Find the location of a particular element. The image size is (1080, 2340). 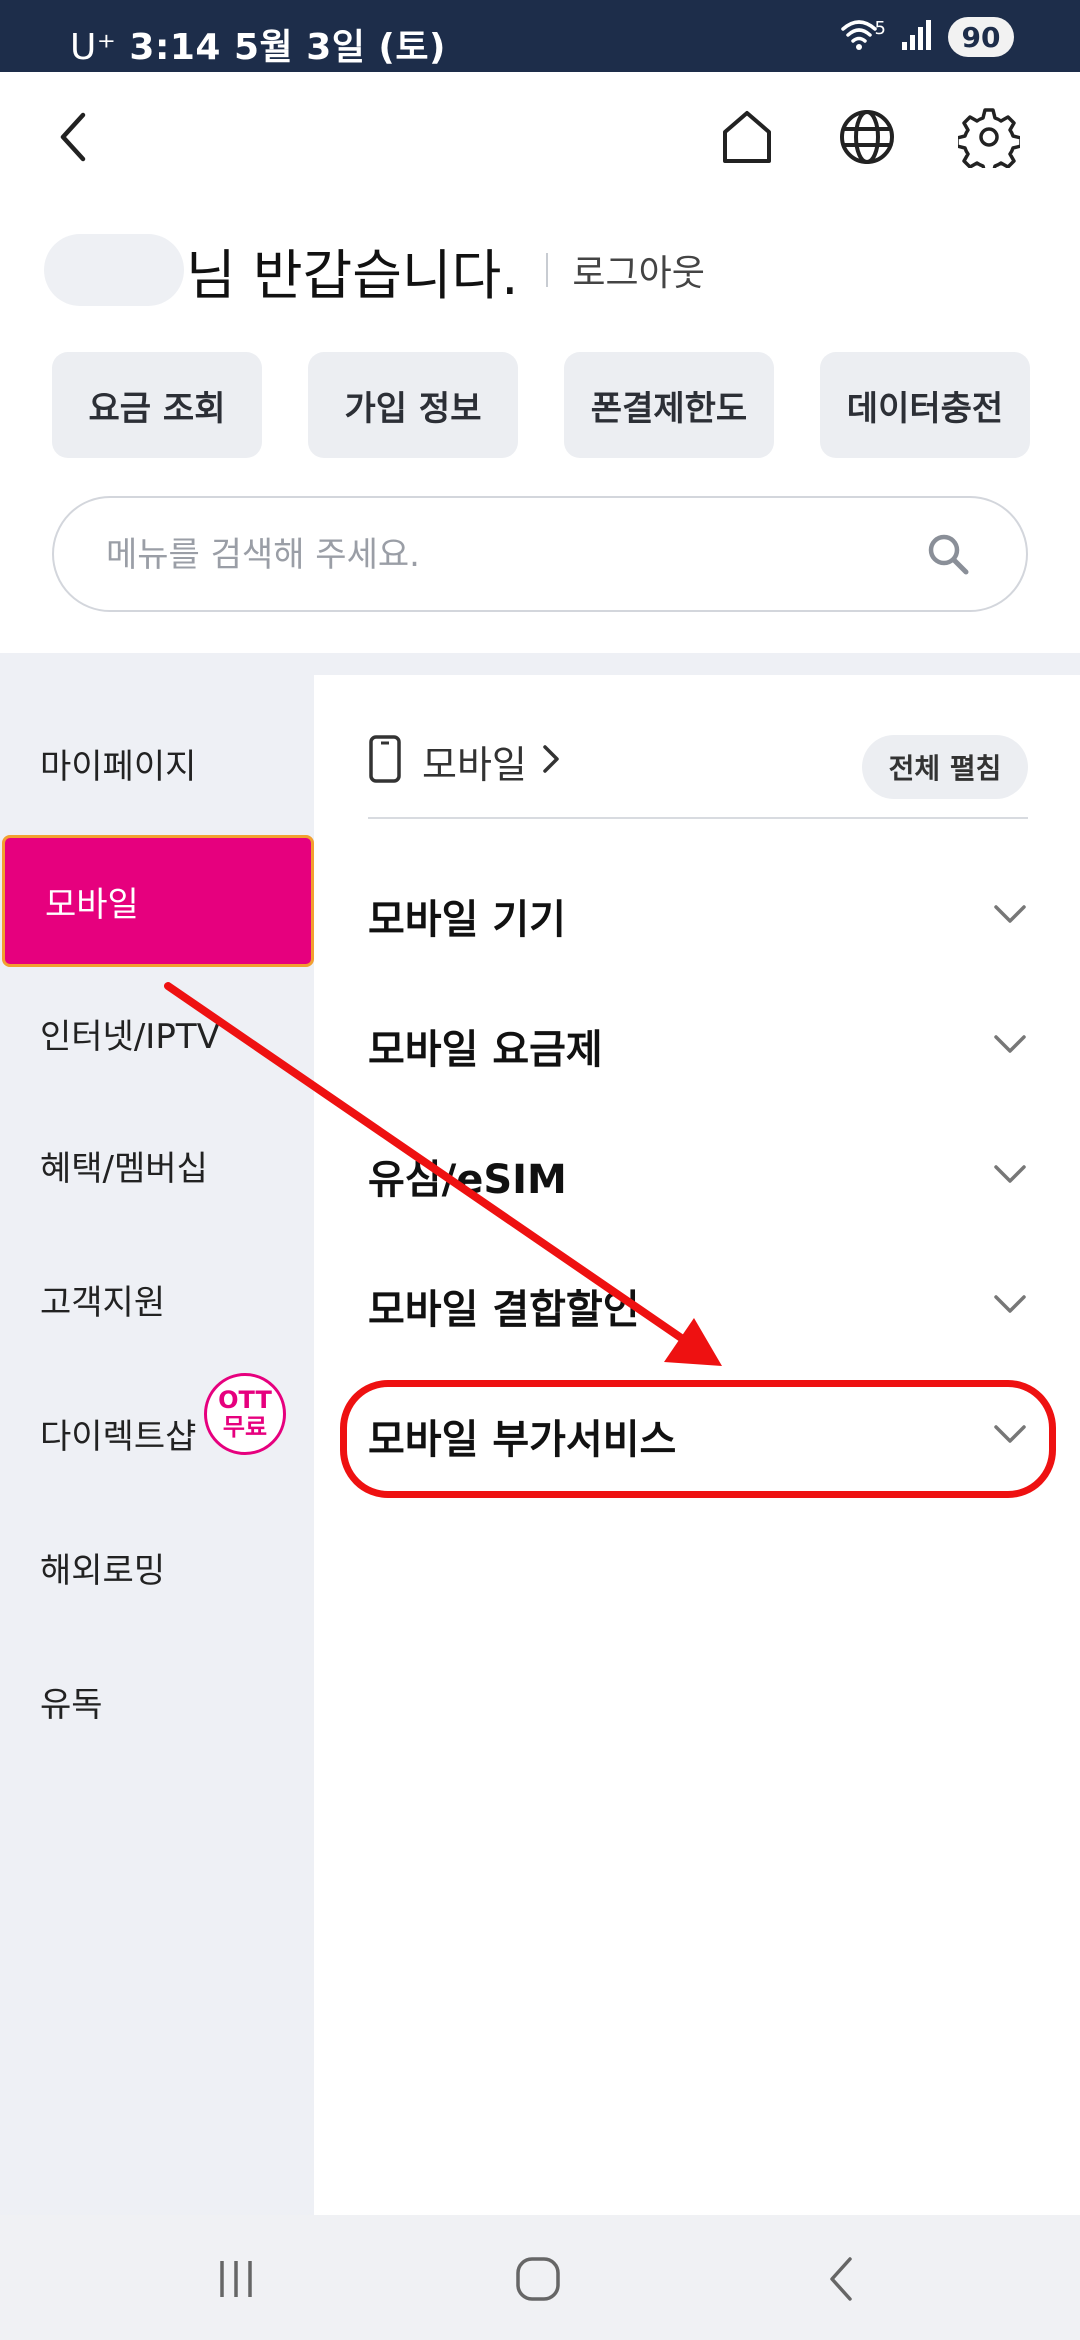

search-input is located at coordinates (506, 555).